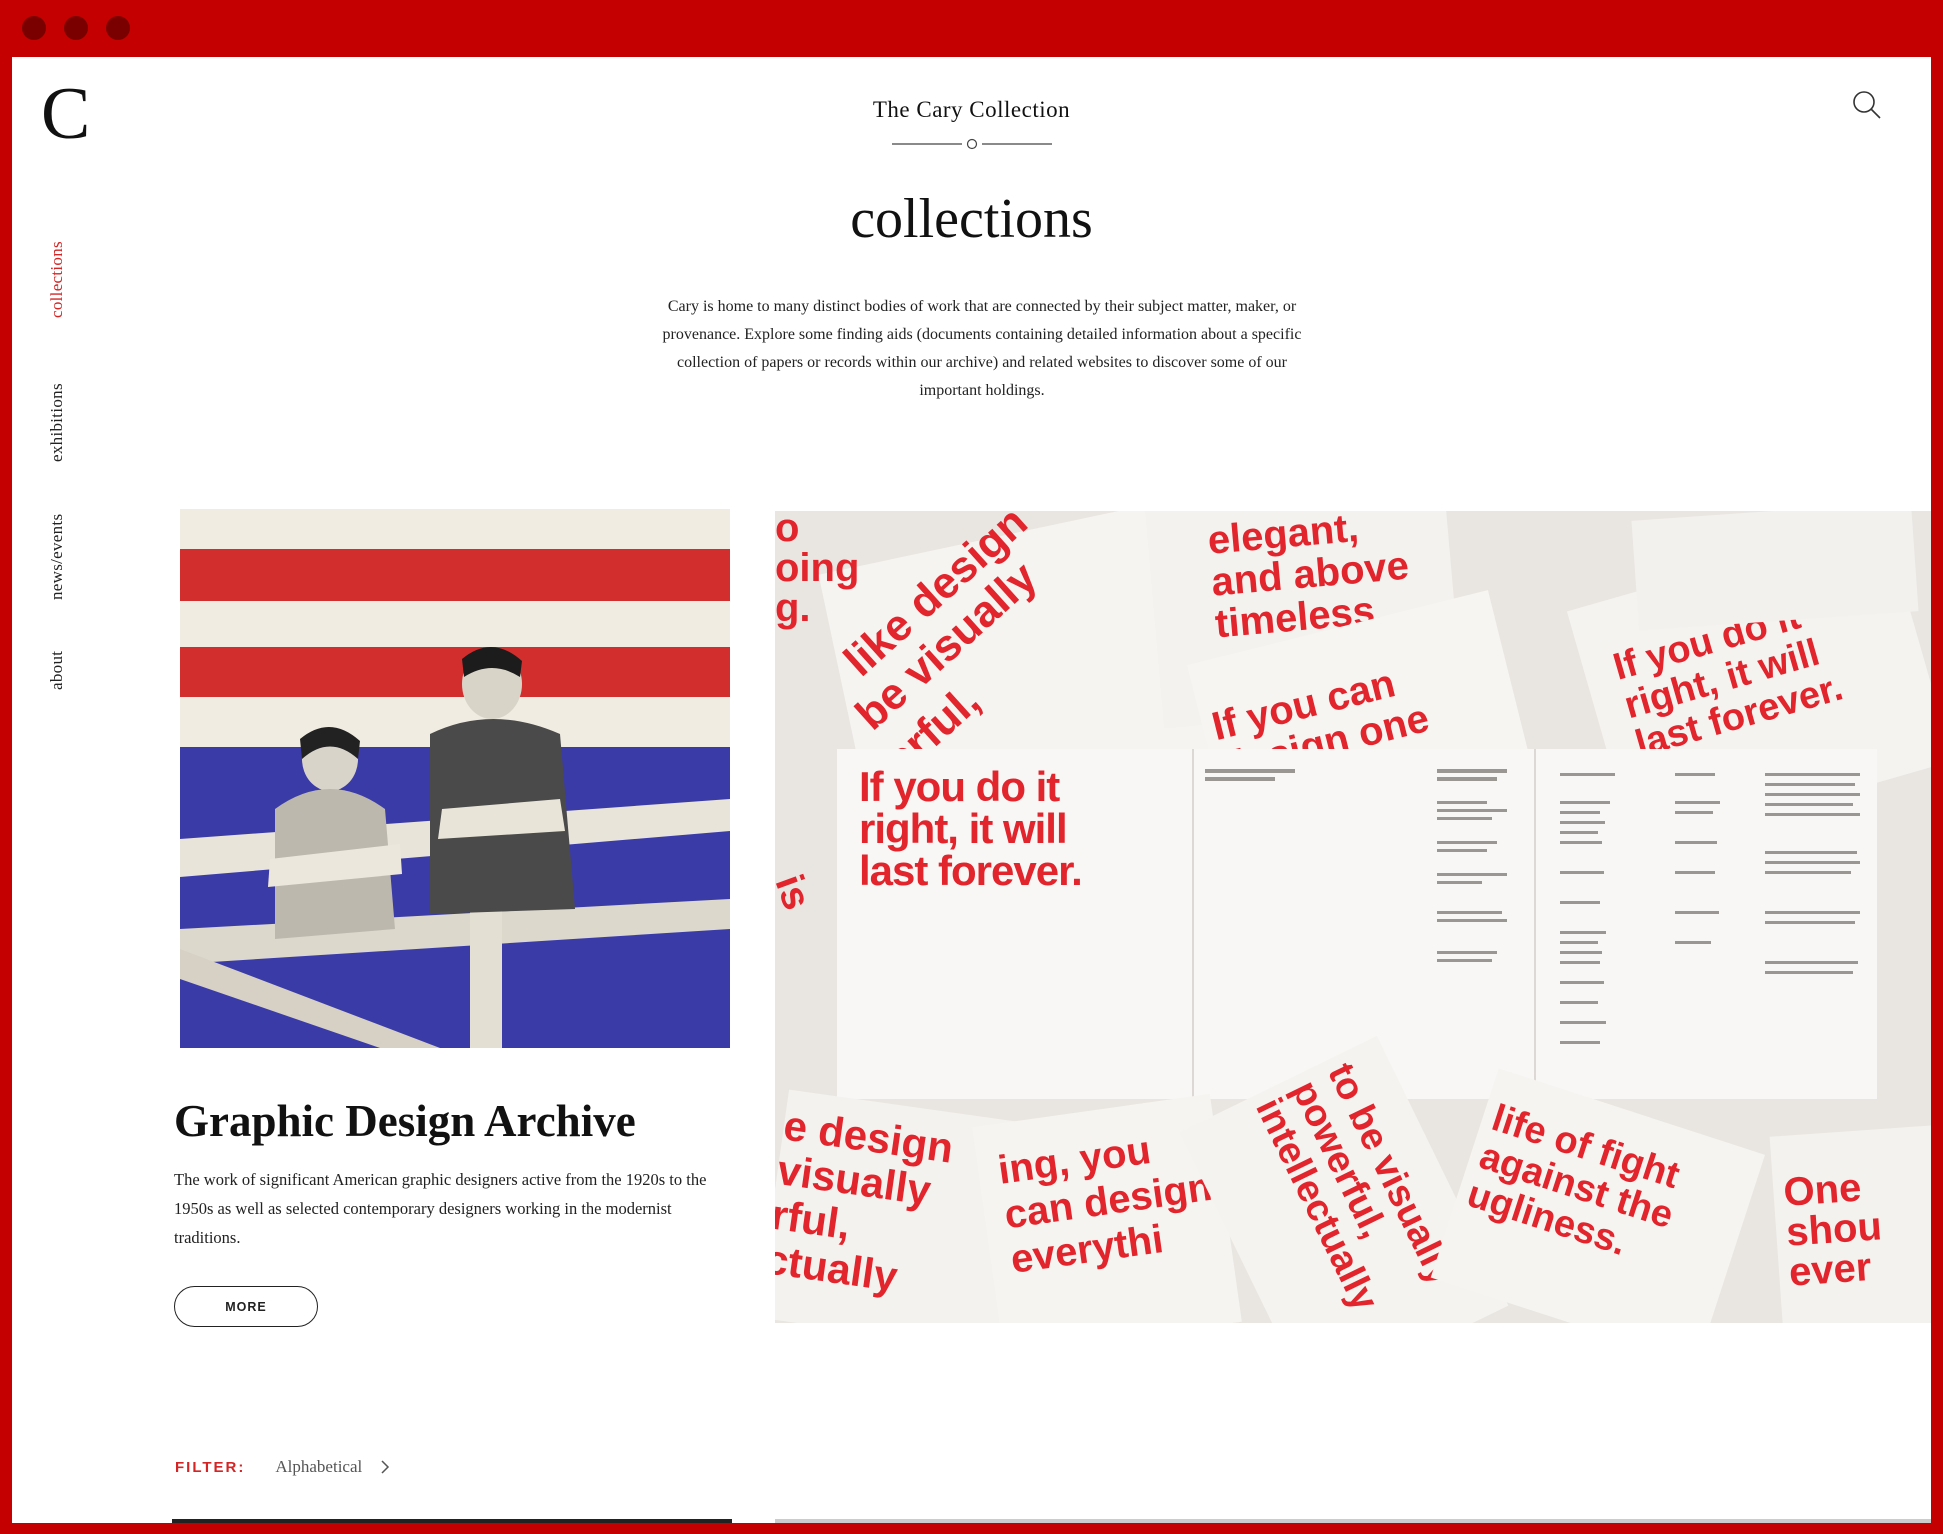 Image resolution: width=1943 pixels, height=1534 pixels. What do you see at coordinates (971, 110) in the screenshot?
I see `site-title: The Cary Collection` at bounding box center [971, 110].